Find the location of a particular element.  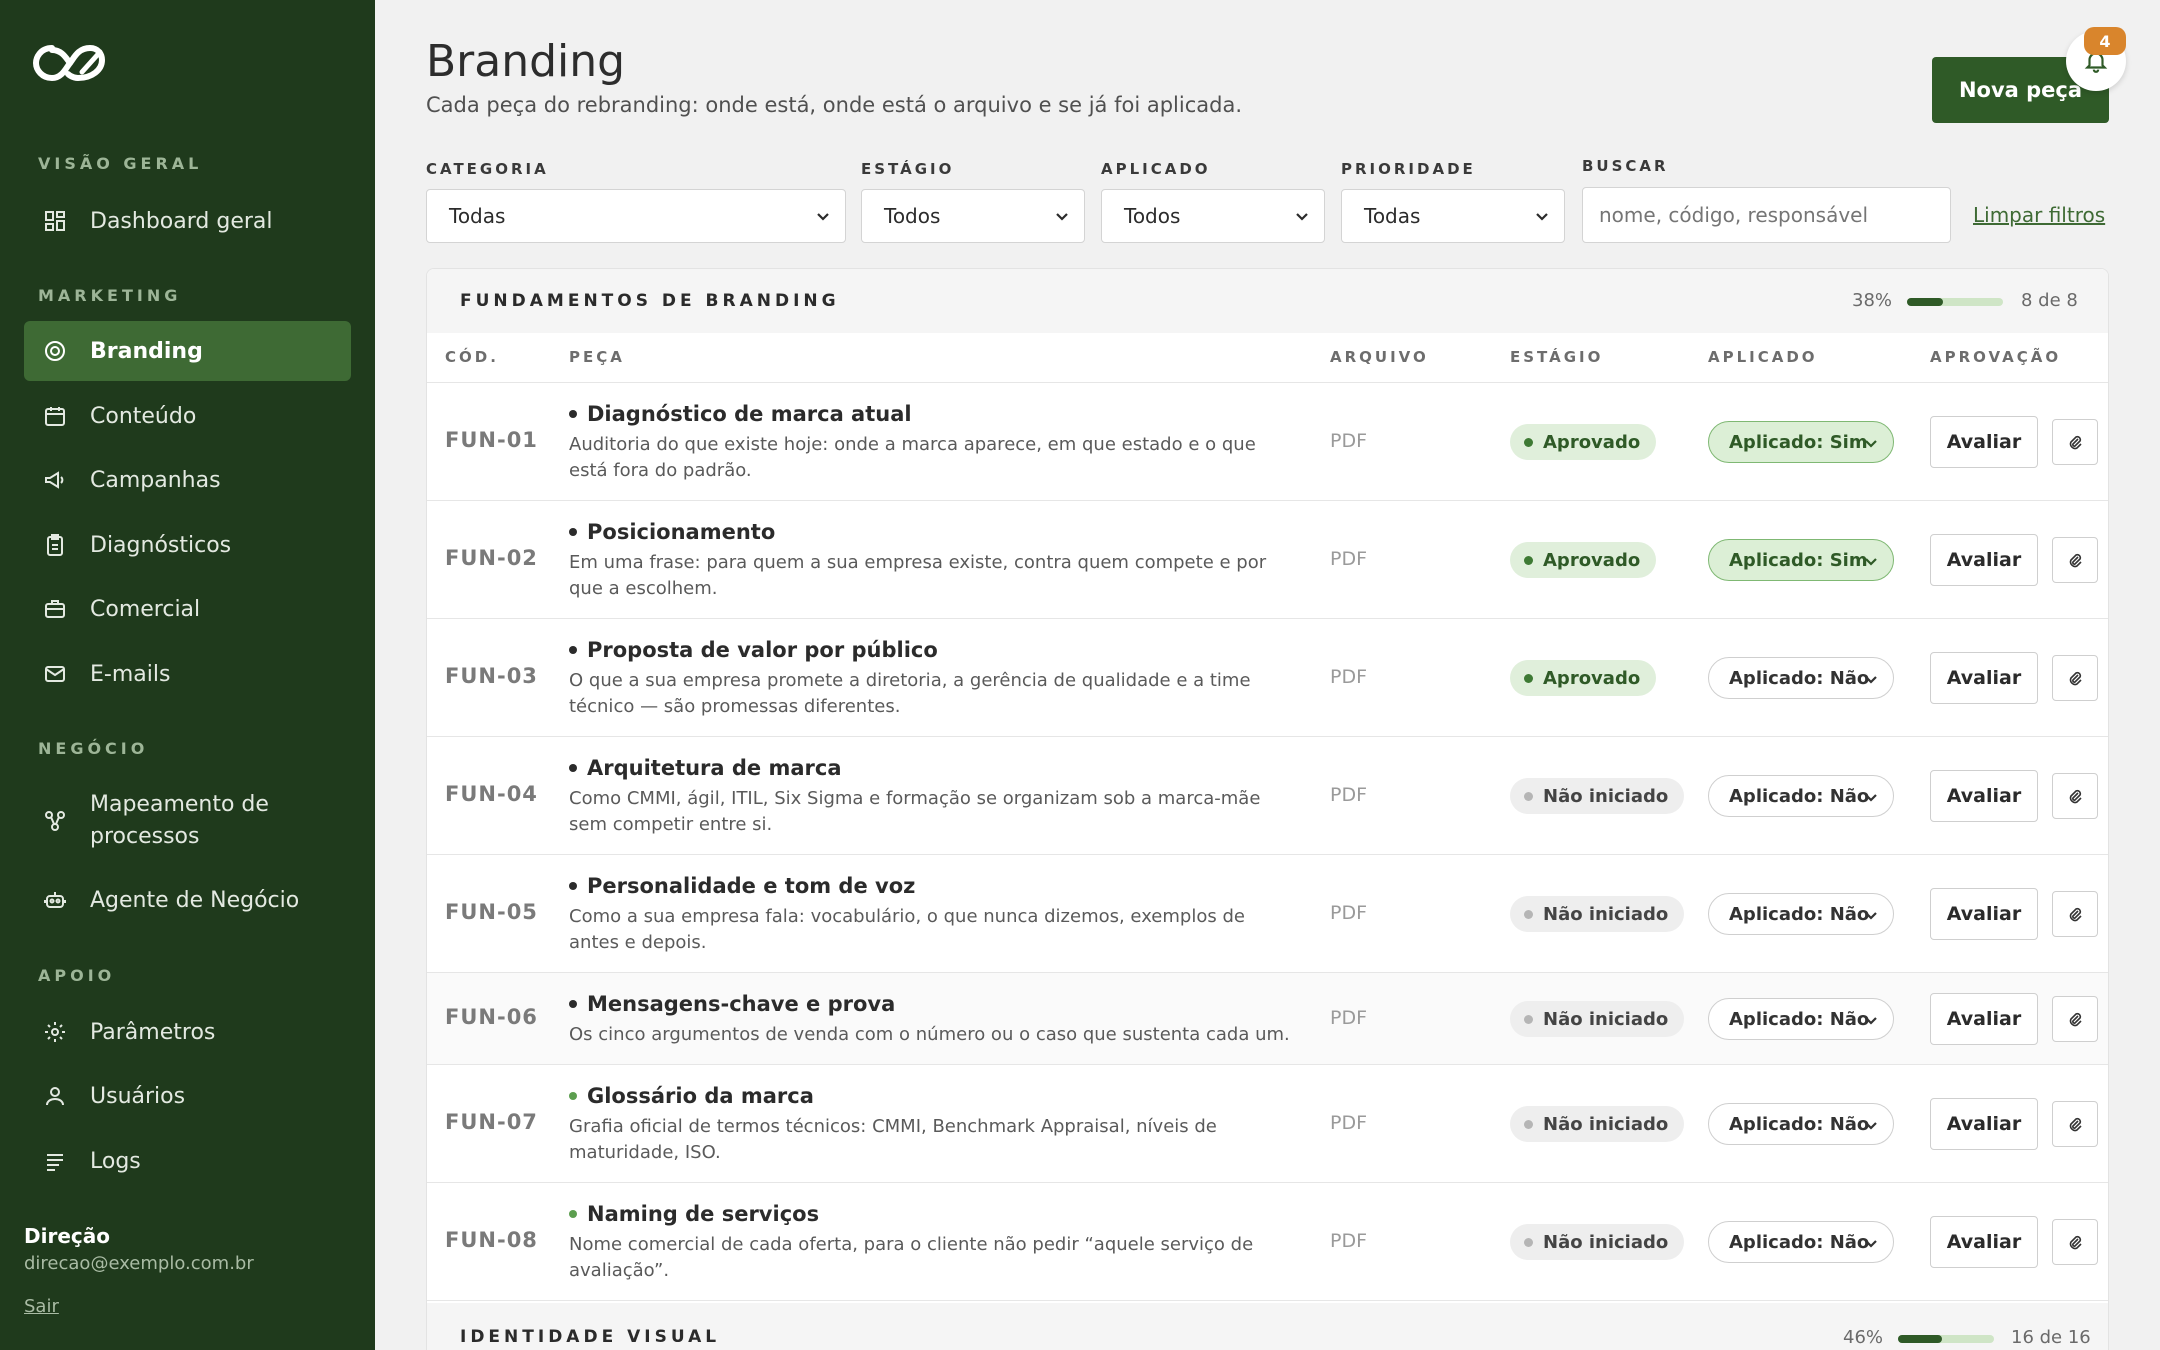

filter-prioridade-label: PRIORIDADE is located at coordinates (1408, 169).